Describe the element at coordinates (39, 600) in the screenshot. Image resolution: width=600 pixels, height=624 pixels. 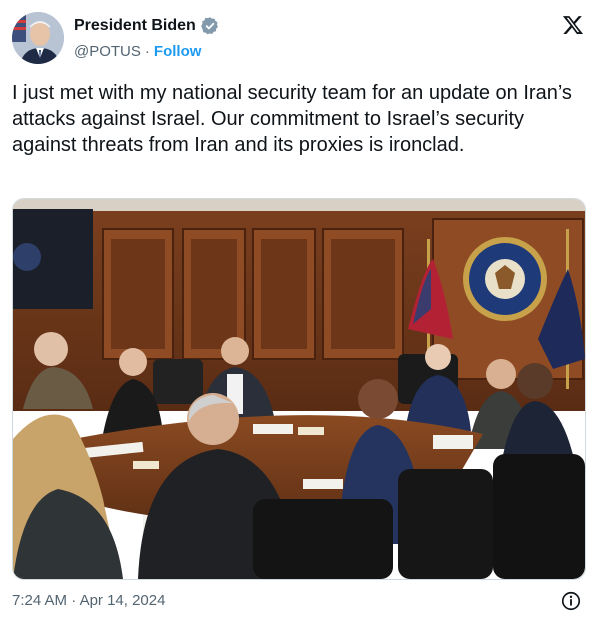
I see `tweet-time: 7:24 AM` at that location.